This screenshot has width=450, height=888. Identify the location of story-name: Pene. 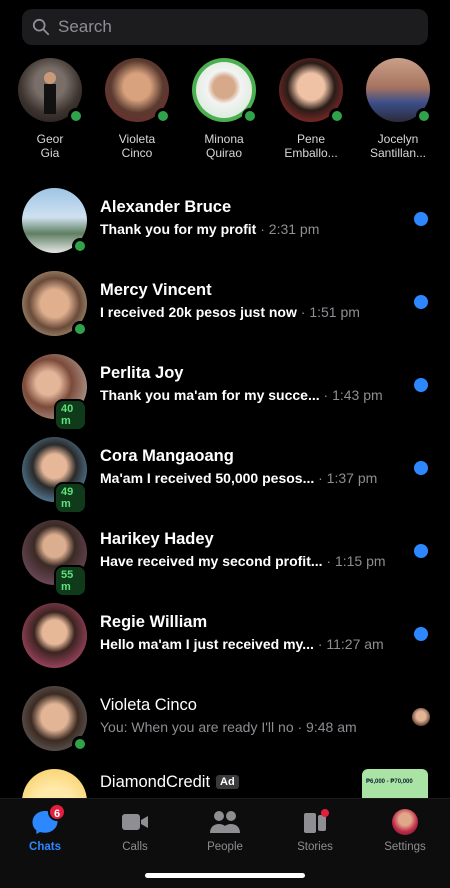
(311, 139).